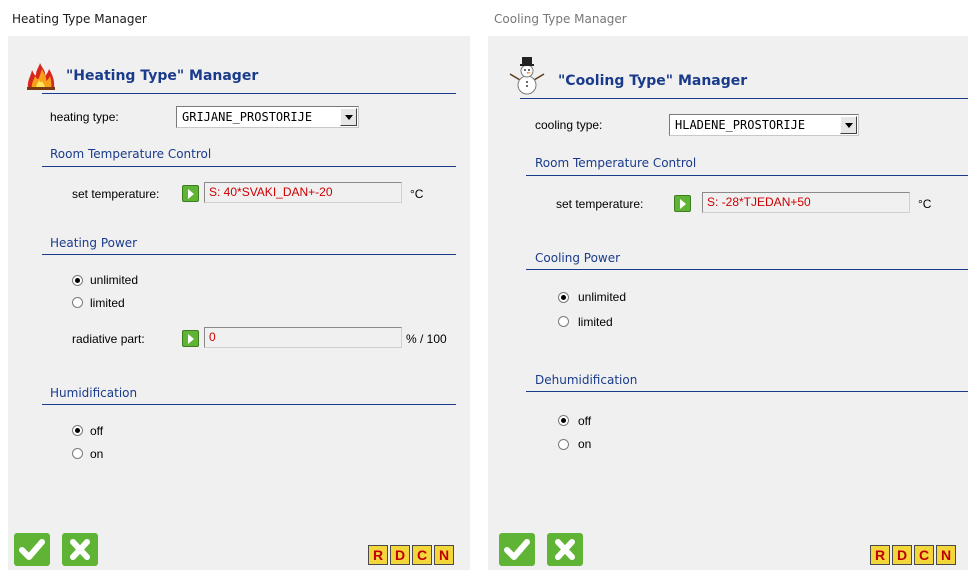  Describe the element at coordinates (426, 339) in the screenshot. I see `radiative-unit: % / 100` at that location.